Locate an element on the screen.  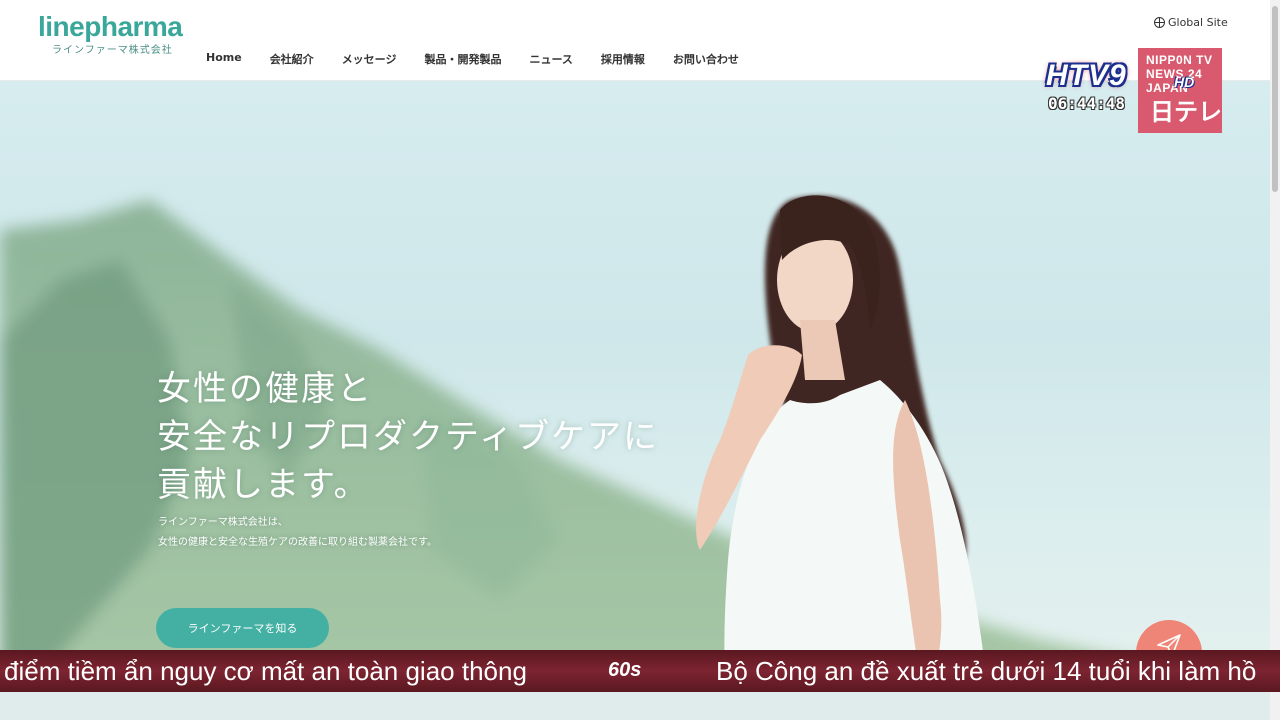
scrollbar-thumb is located at coordinates (1275, 99).